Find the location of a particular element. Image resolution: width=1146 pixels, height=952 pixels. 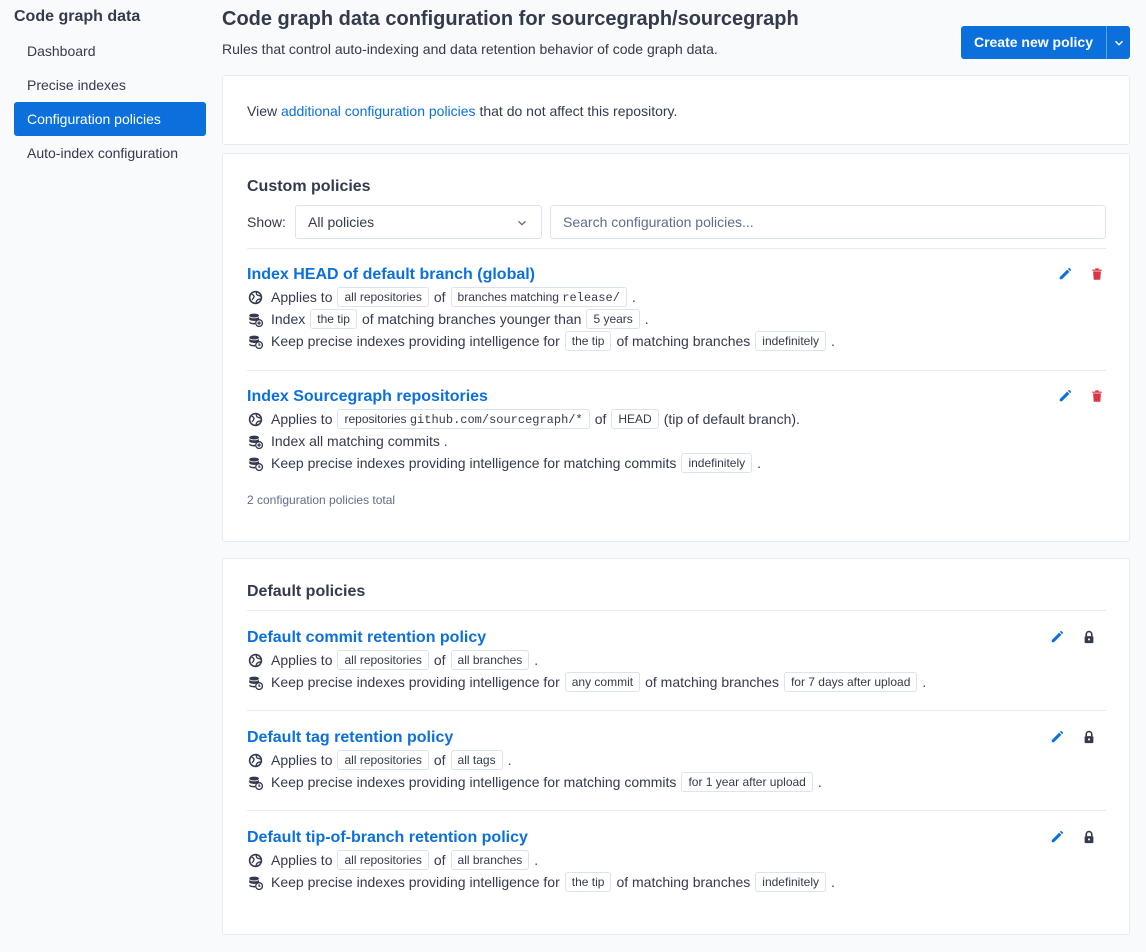

info-prefix: View is located at coordinates (262, 111).